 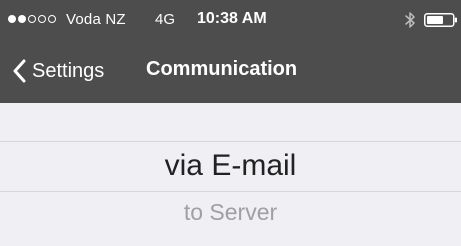 I want to click on page-title: Communication, so click(x=222, y=69).